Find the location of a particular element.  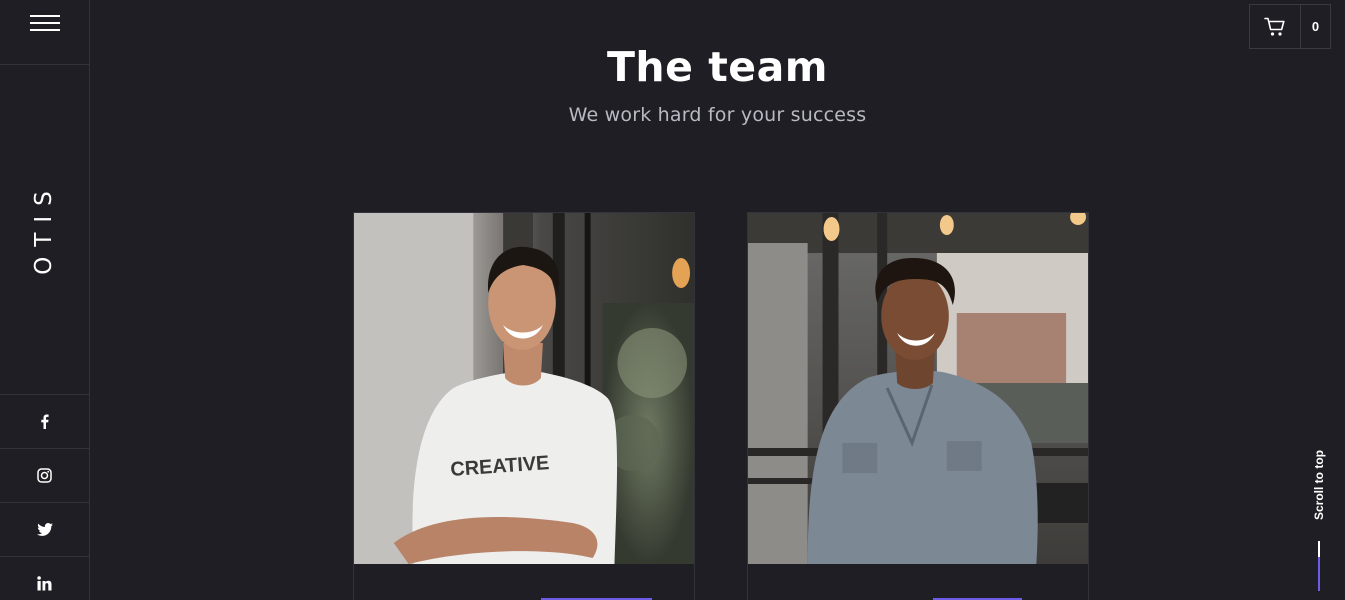

shopping-cart-icon is located at coordinates (1274, 26).